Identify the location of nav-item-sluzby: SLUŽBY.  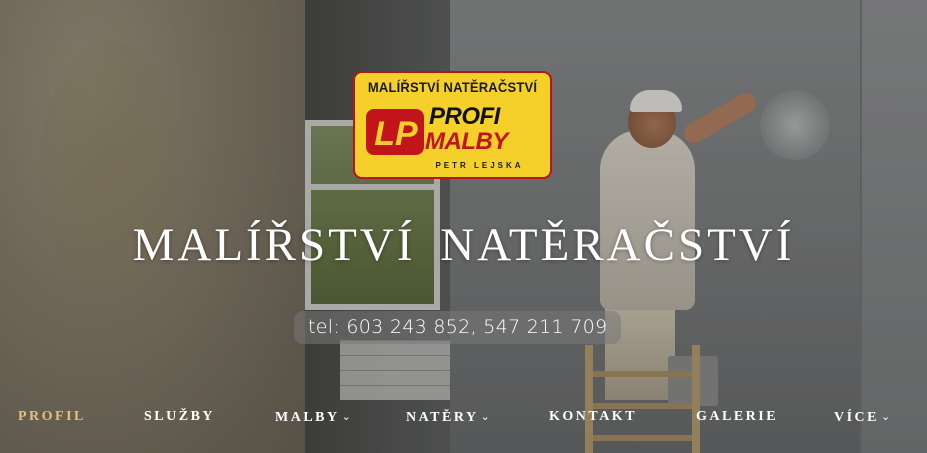
(179, 417).